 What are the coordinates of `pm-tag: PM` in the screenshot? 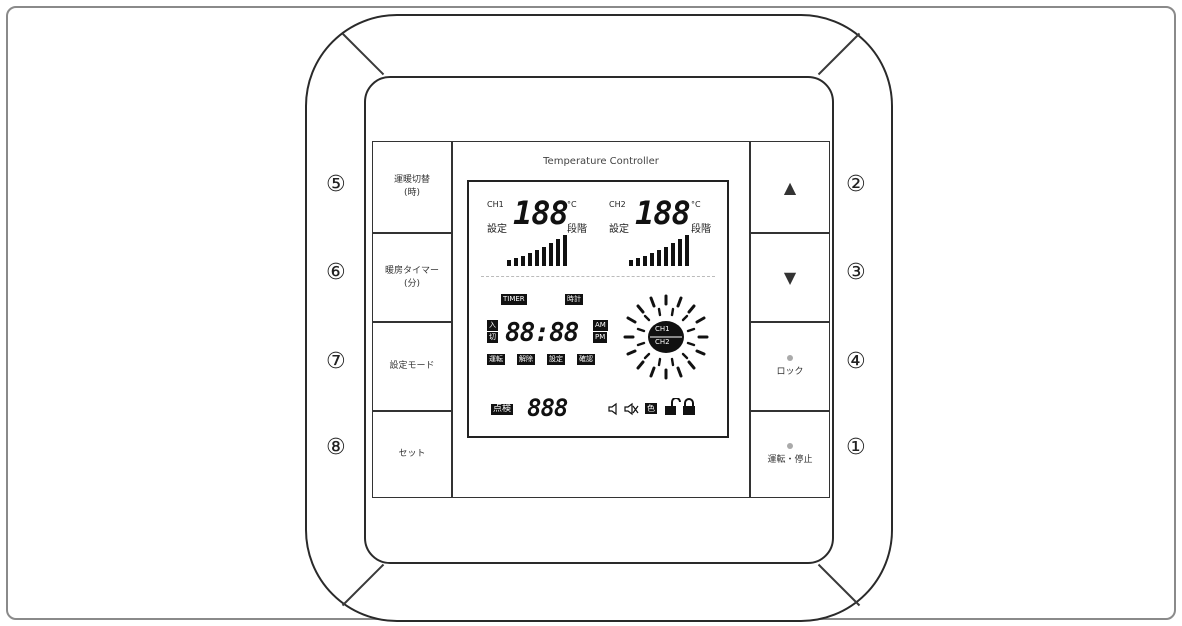 It's located at (600, 337).